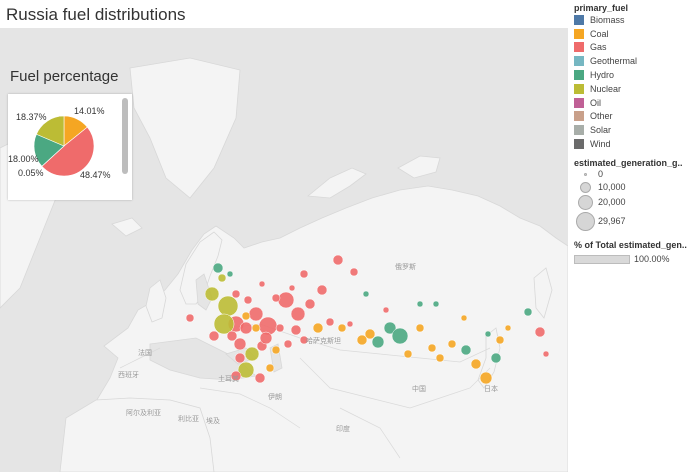  What do you see at coordinates (612, 187) in the screenshot?
I see `size-label: 10,000` at bounding box center [612, 187].